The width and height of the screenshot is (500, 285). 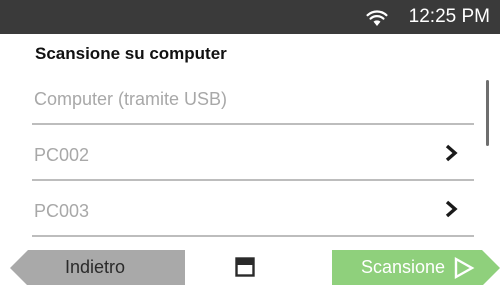 I want to click on list-item-label: PC002, so click(x=62, y=155).